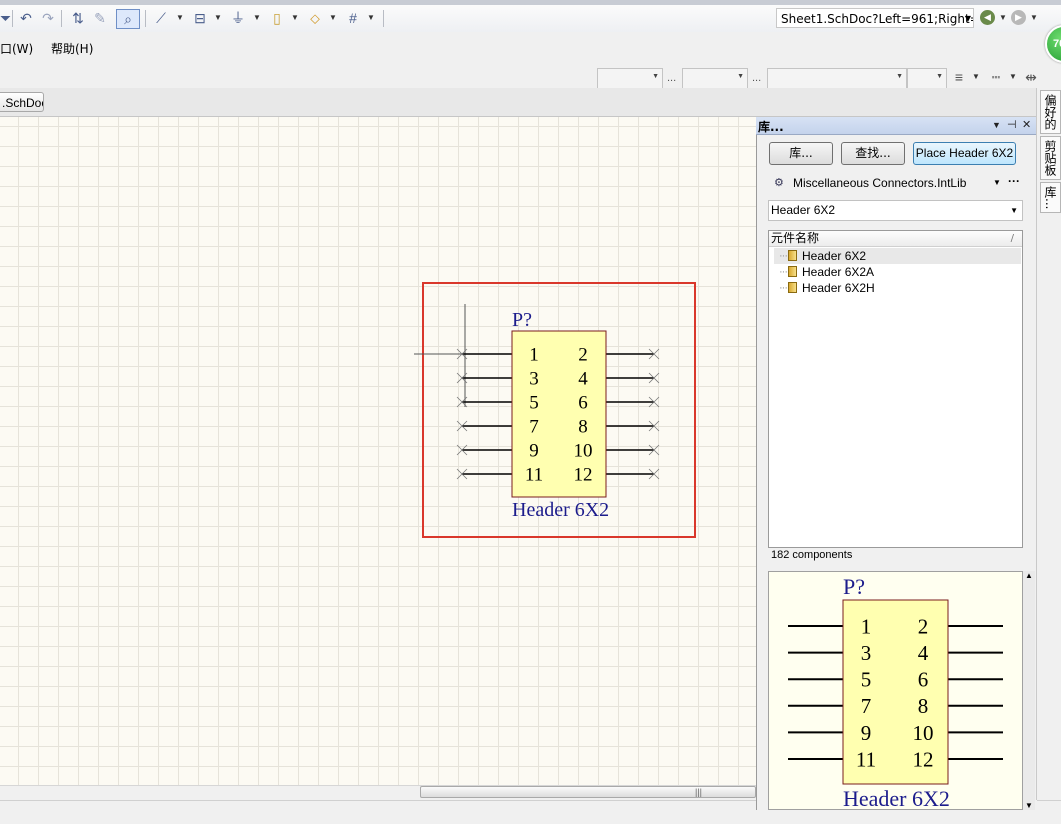 Image resolution: width=1061 pixels, height=824 pixels. I want to click on grid-icon: #, so click(353, 18).